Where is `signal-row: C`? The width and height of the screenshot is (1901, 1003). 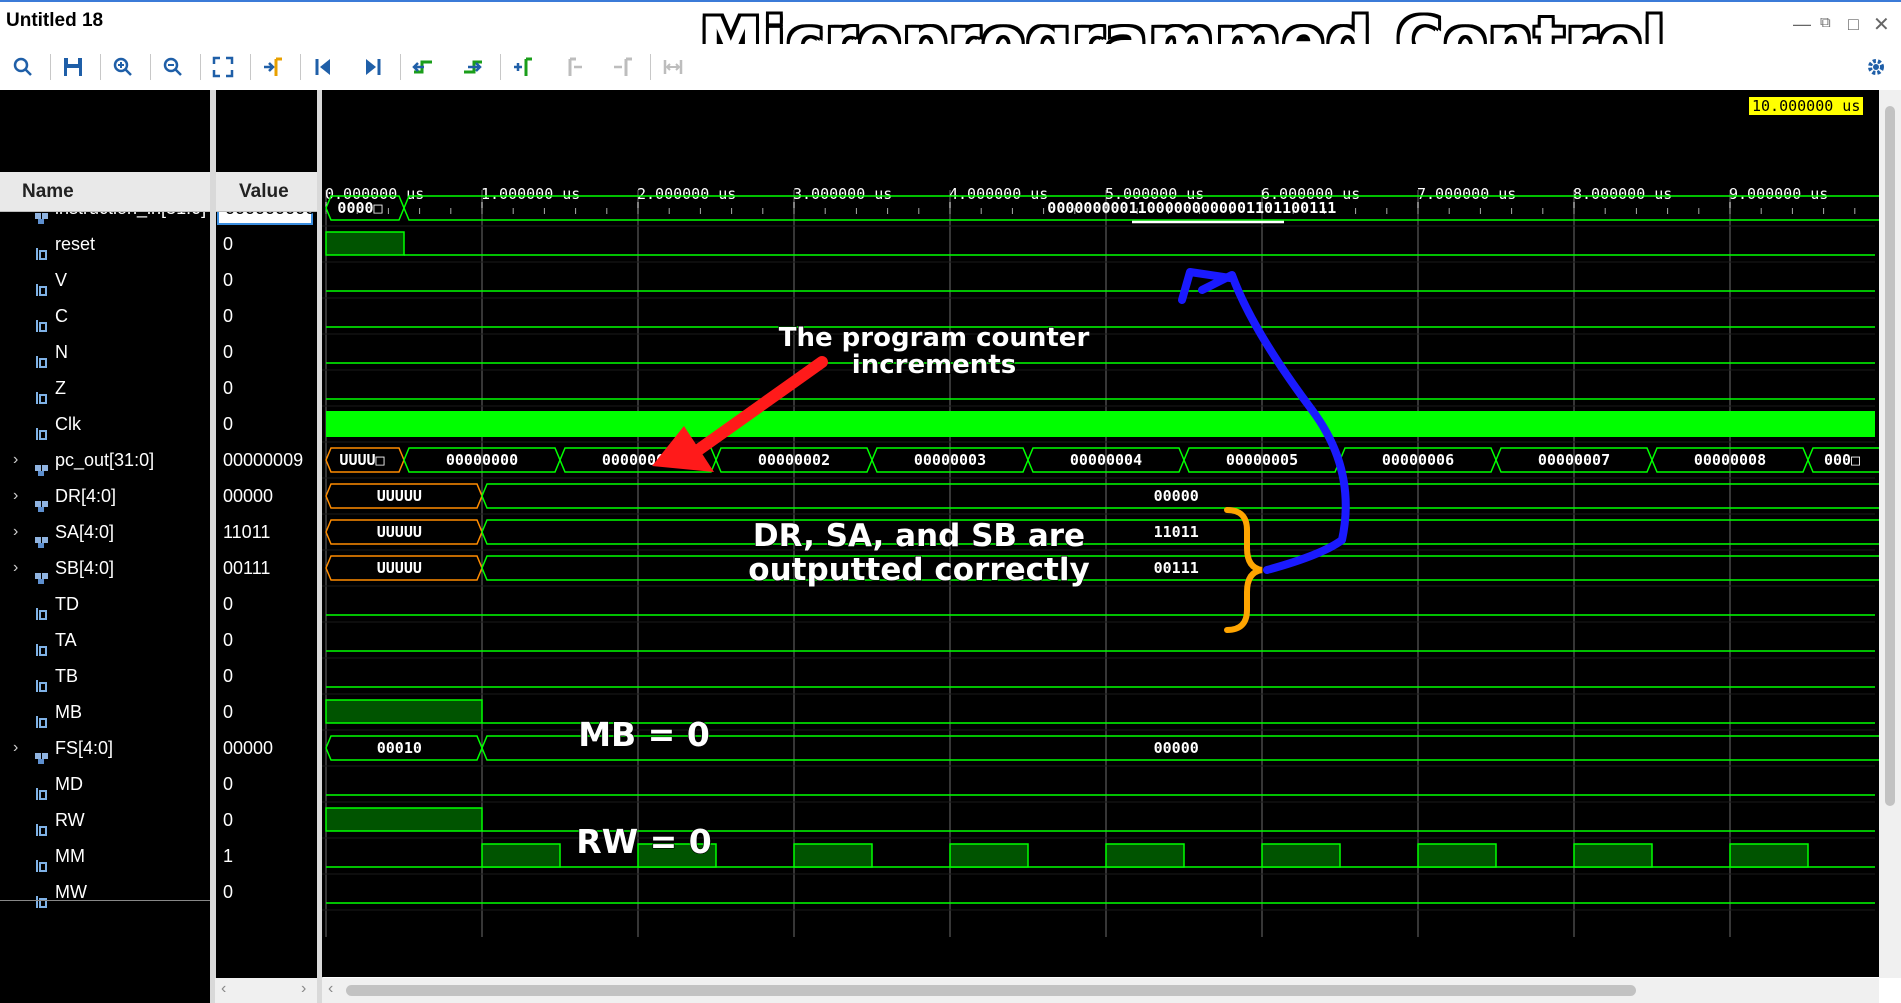
signal-row: C is located at coordinates (105, 316).